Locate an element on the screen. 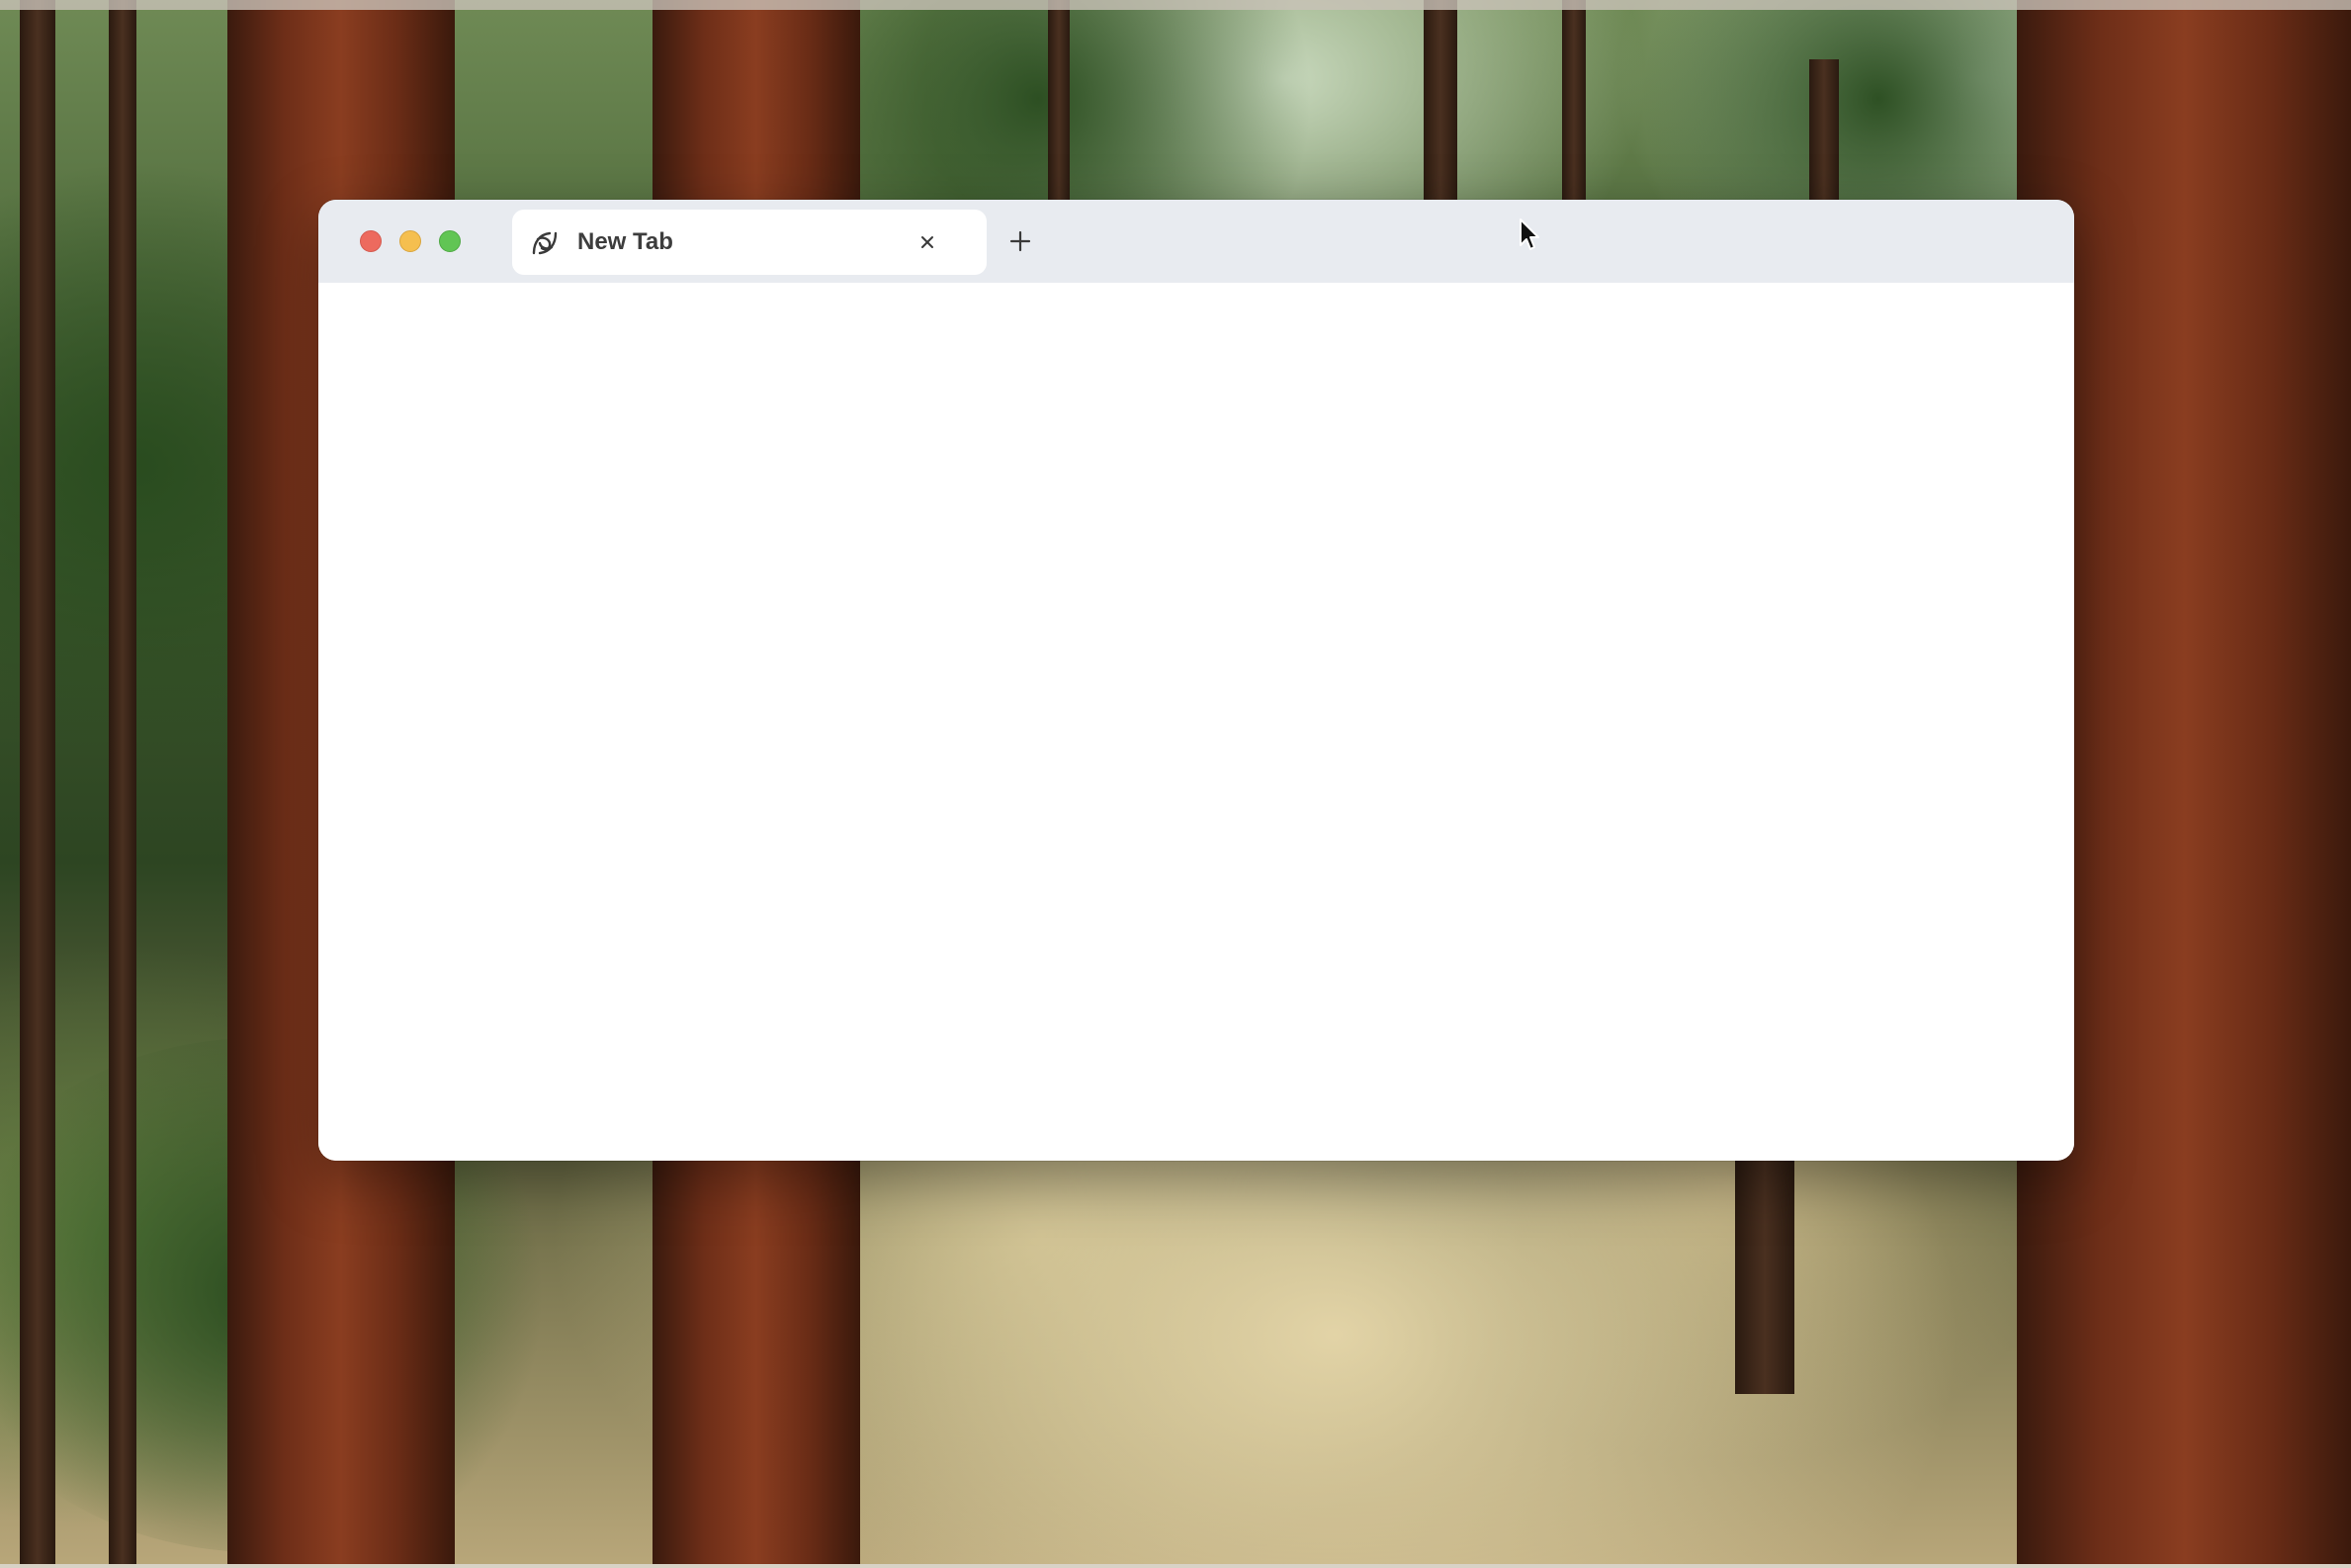 Image resolution: width=2351 pixels, height=1568 pixels. close-window-button is located at coordinates (371, 241).